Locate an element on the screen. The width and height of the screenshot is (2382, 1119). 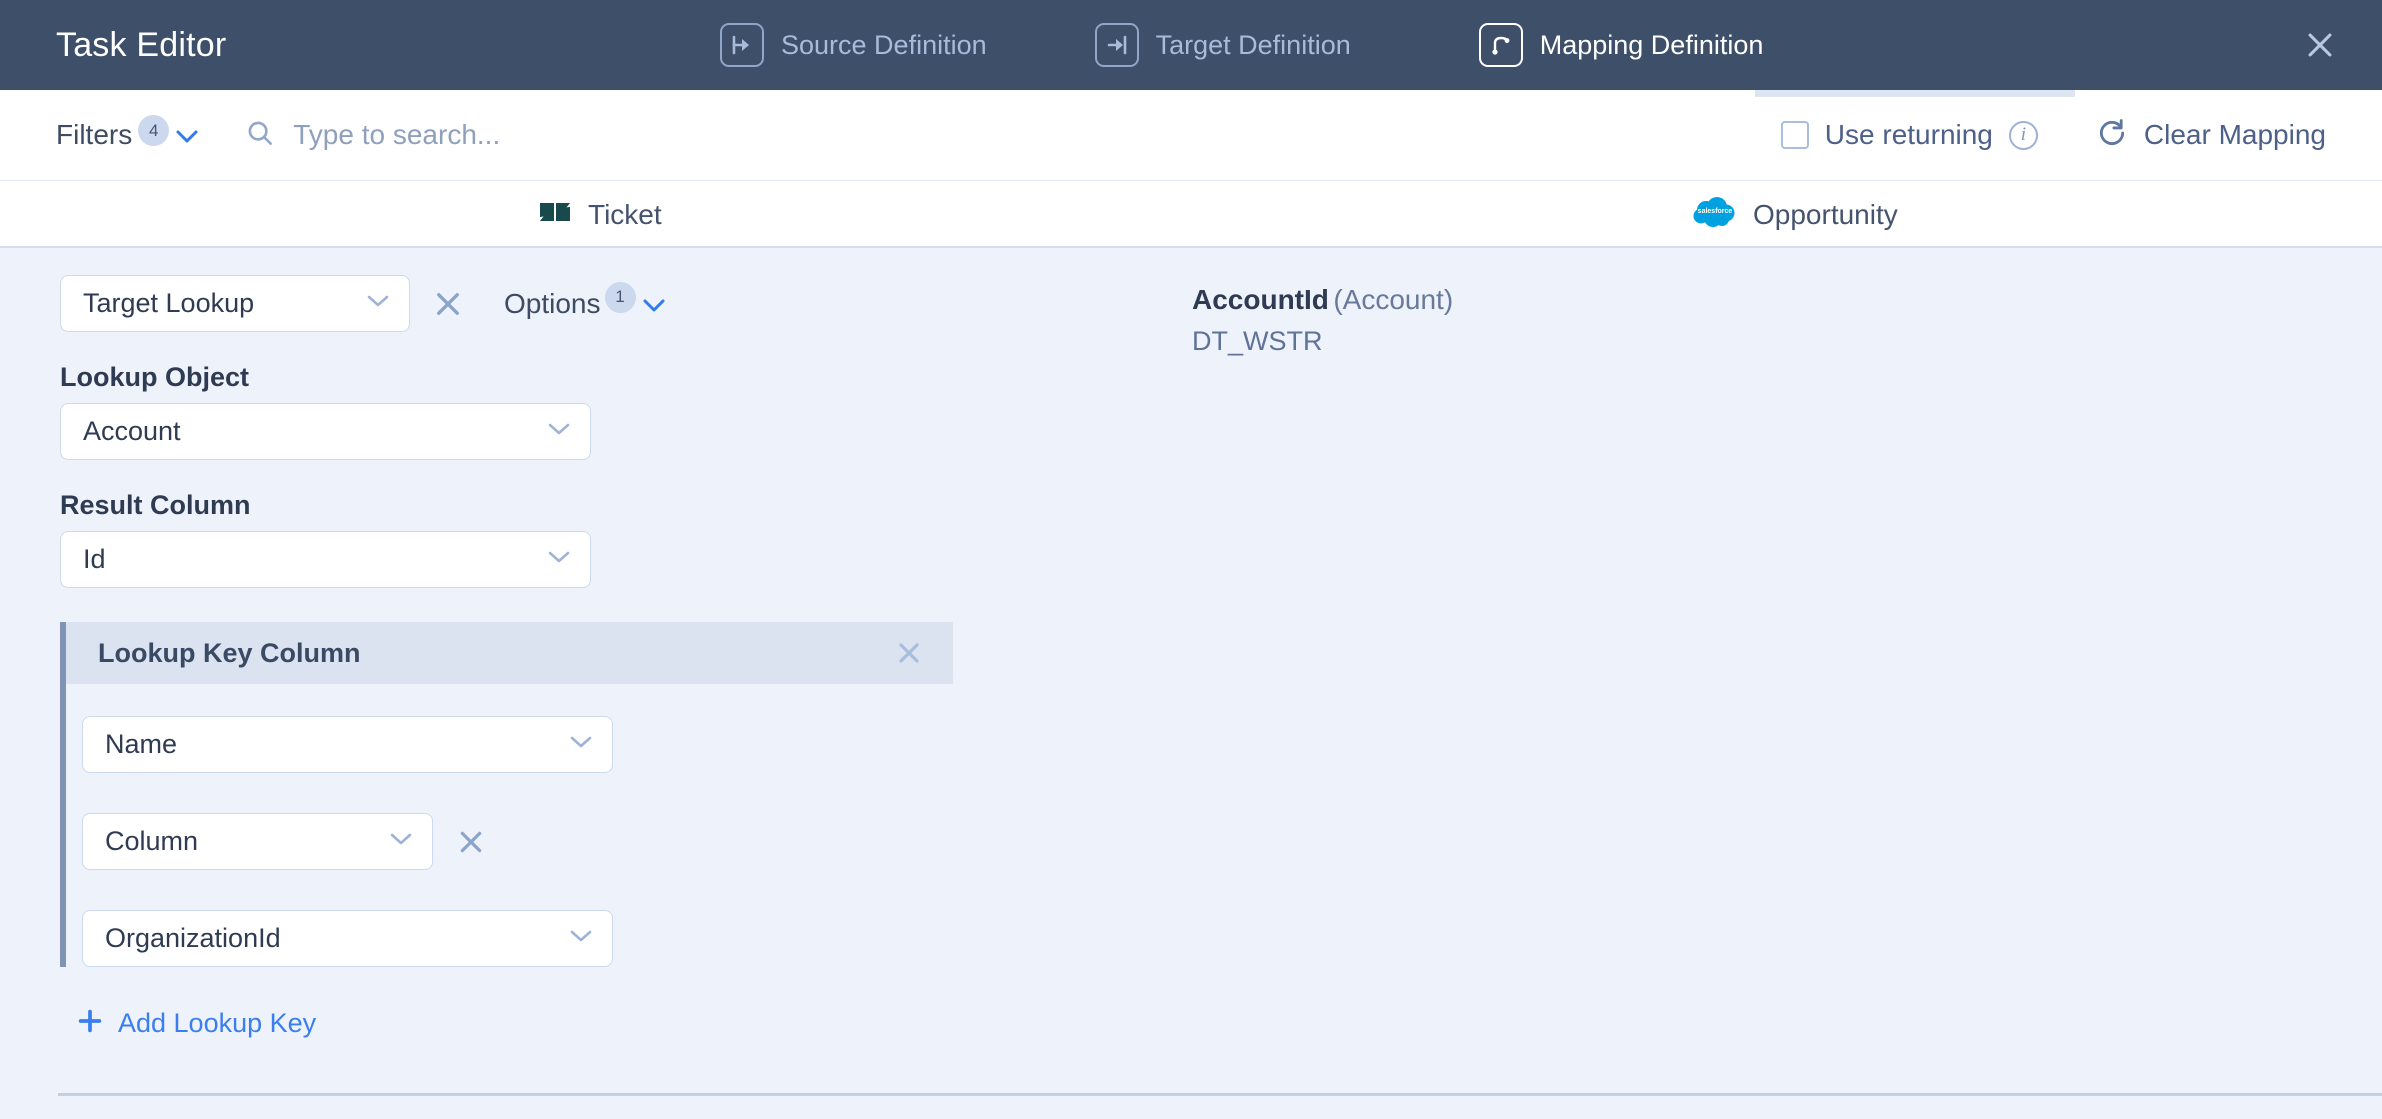
tab-source-definition: Source Definition is located at coordinates (853, 45).